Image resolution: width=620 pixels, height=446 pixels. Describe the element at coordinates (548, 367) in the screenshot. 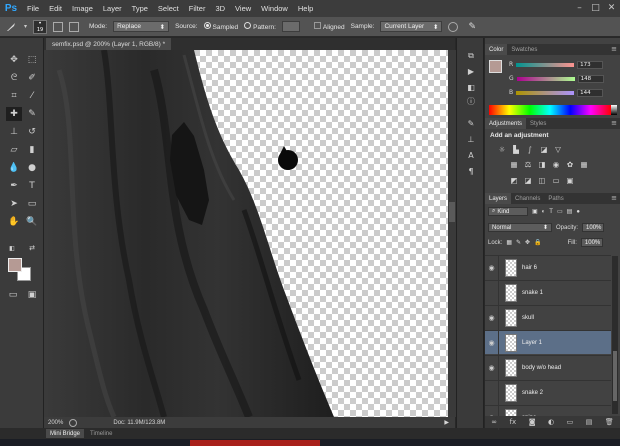

I see `layer-row: ◉ body w/o head` at that location.